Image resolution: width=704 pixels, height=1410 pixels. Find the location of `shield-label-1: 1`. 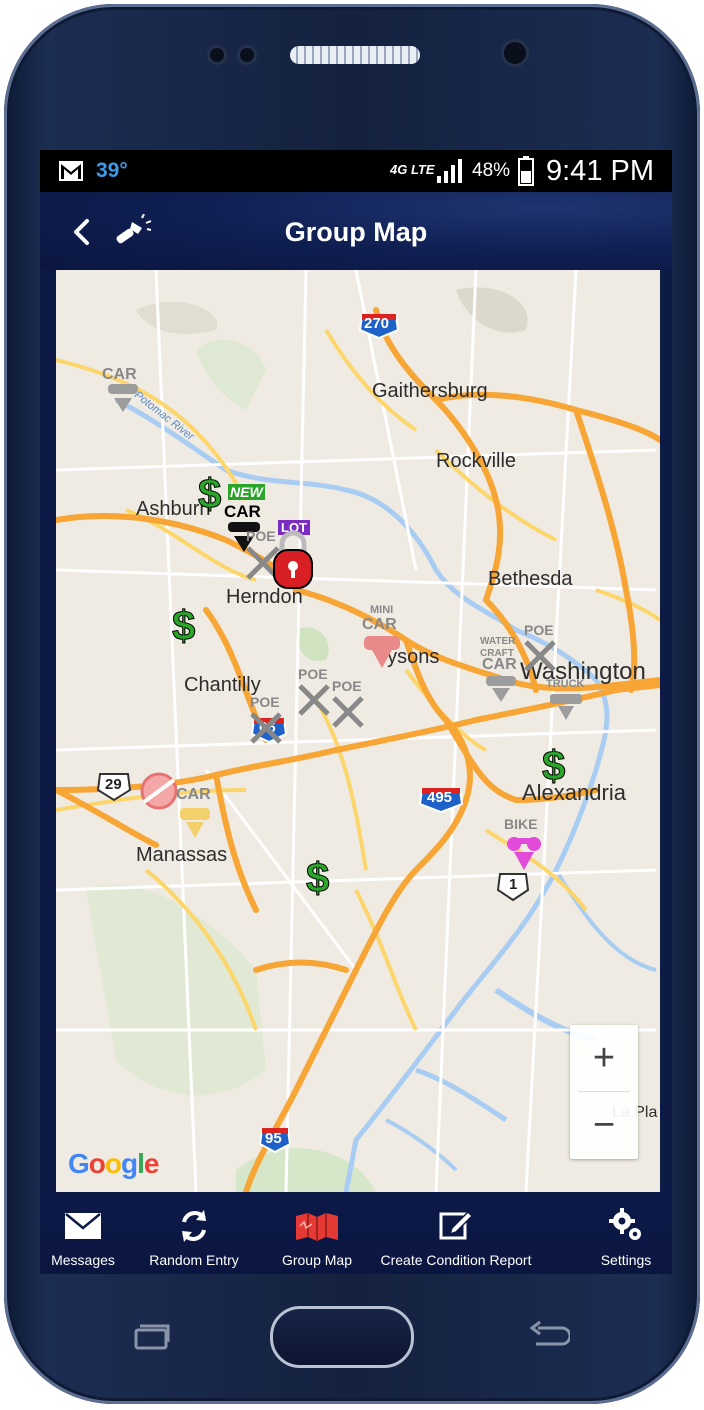

shield-label-1: 1 is located at coordinates (513, 884).